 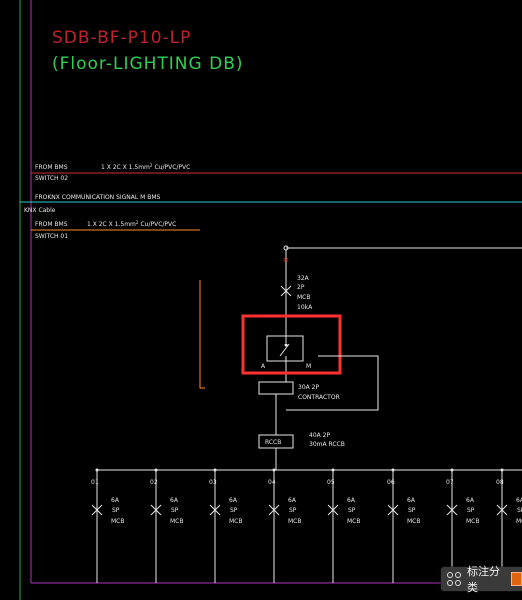 What do you see at coordinates (263, 366) in the screenshot?
I see `contactor-terminal-a: A` at bounding box center [263, 366].